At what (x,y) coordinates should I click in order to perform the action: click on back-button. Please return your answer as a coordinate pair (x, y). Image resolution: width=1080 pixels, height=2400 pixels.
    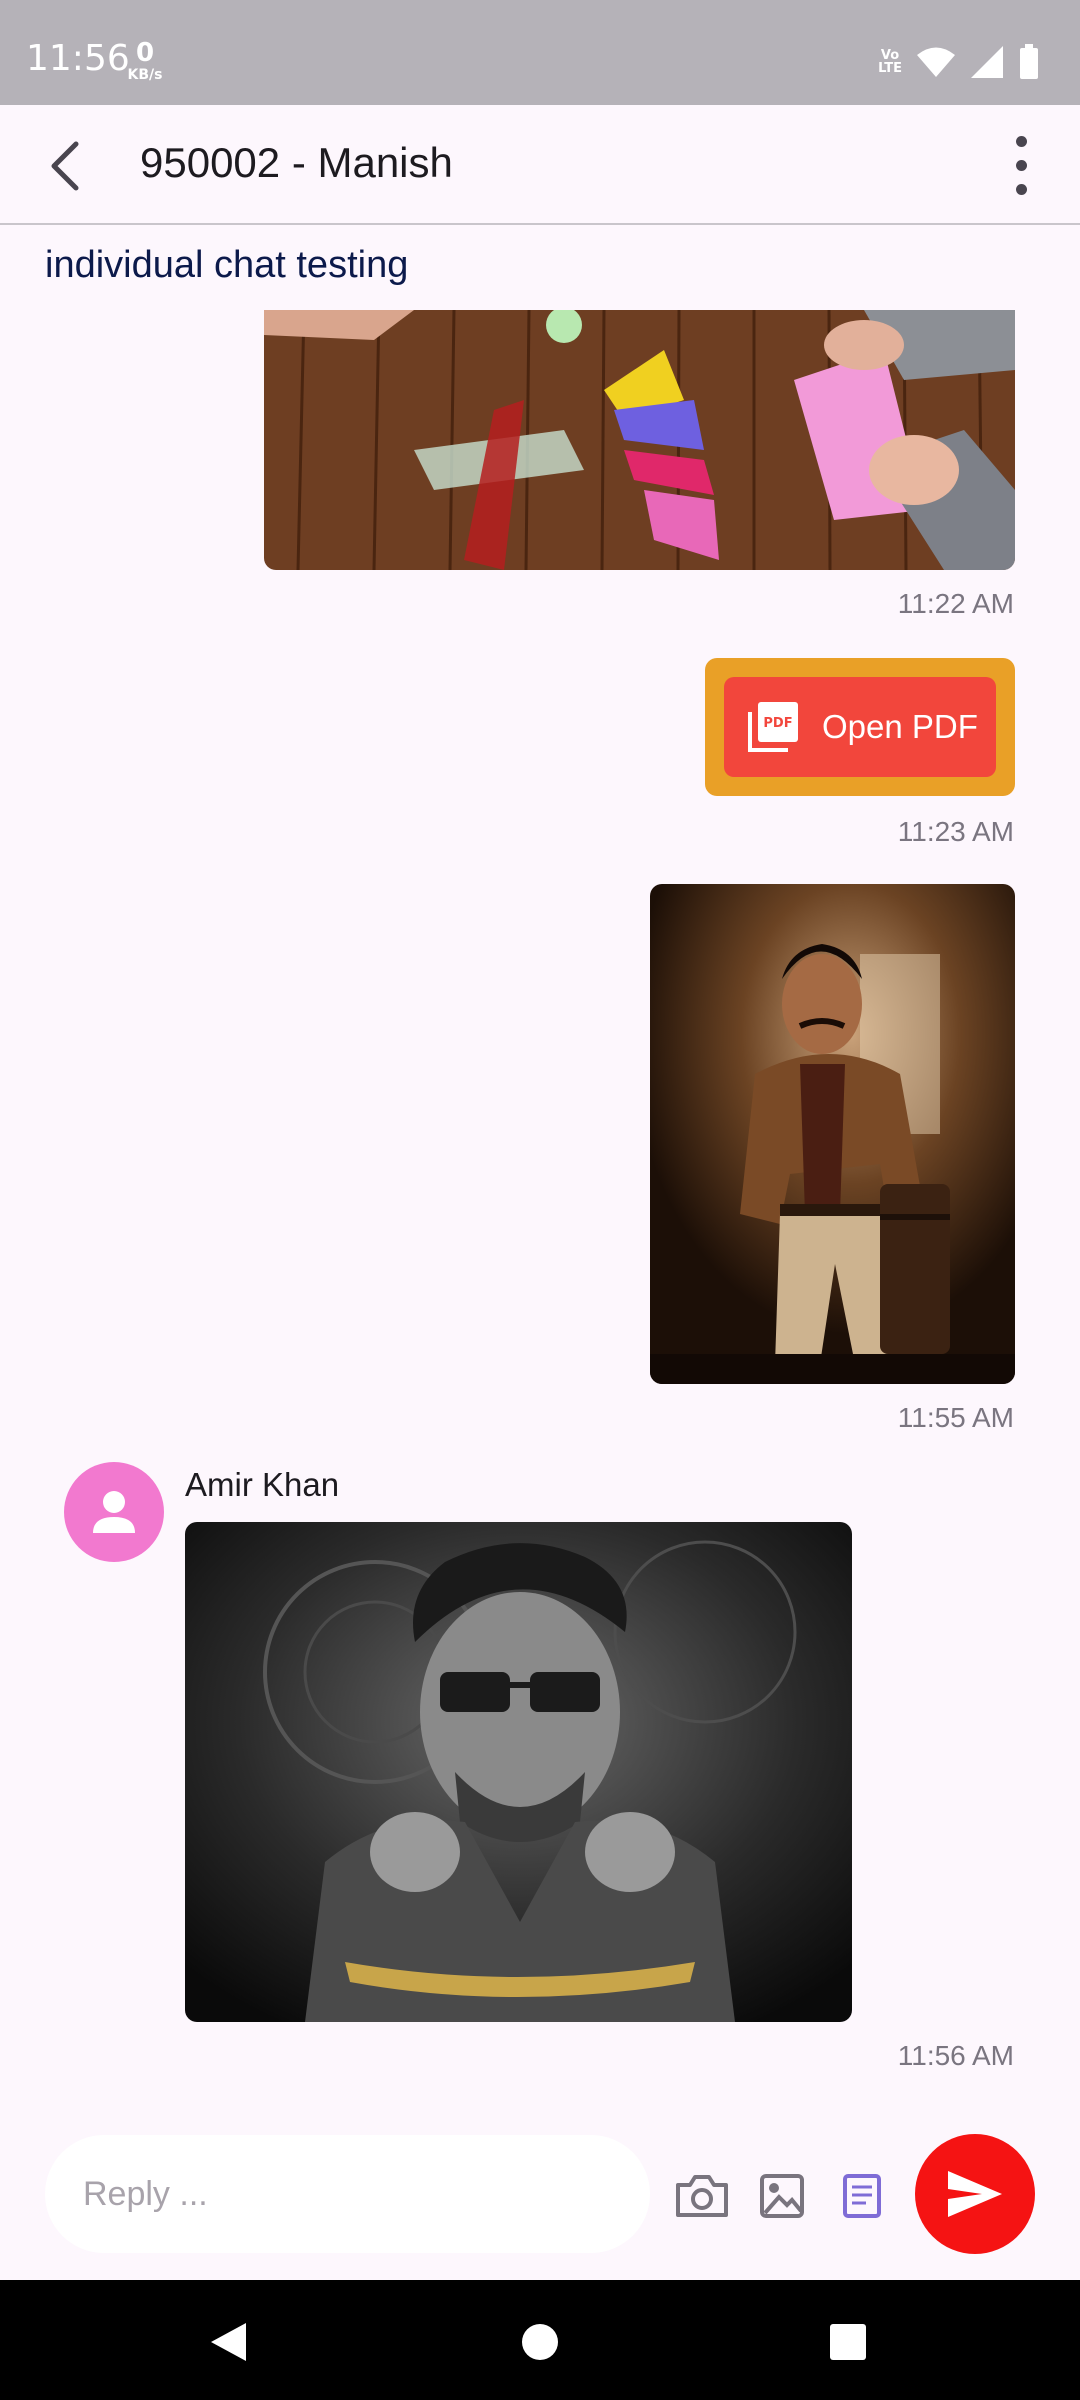
    Looking at the image, I should click on (65, 166).